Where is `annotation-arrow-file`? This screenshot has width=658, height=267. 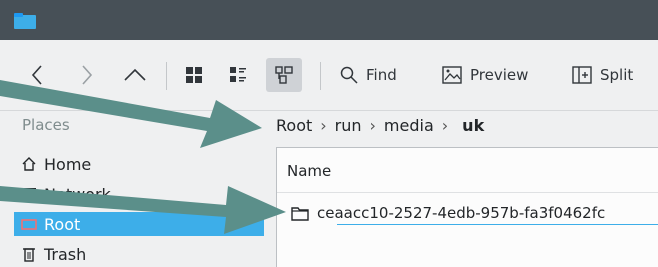
annotation-arrow-file is located at coordinates (143, 210).